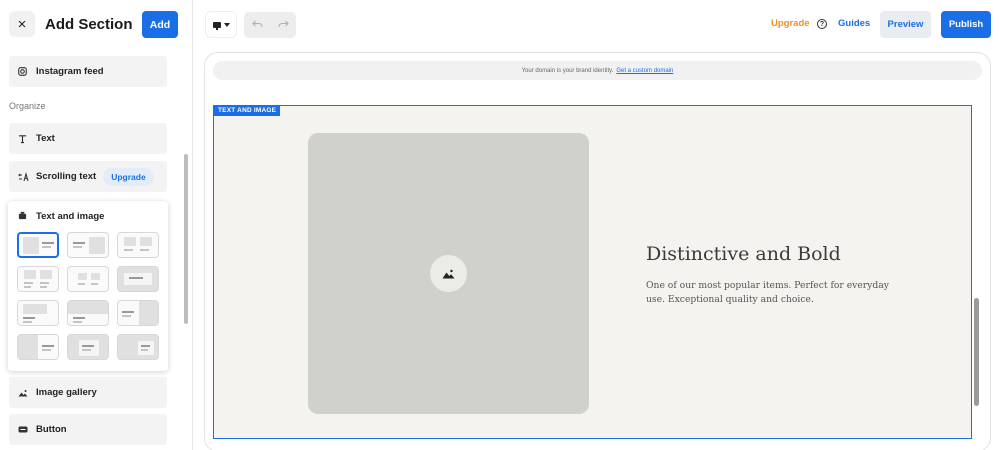 Image resolution: width=1000 pixels, height=450 pixels. What do you see at coordinates (822, 24) in the screenshot?
I see `help-icon: ?` at bounding box center [822, 24].